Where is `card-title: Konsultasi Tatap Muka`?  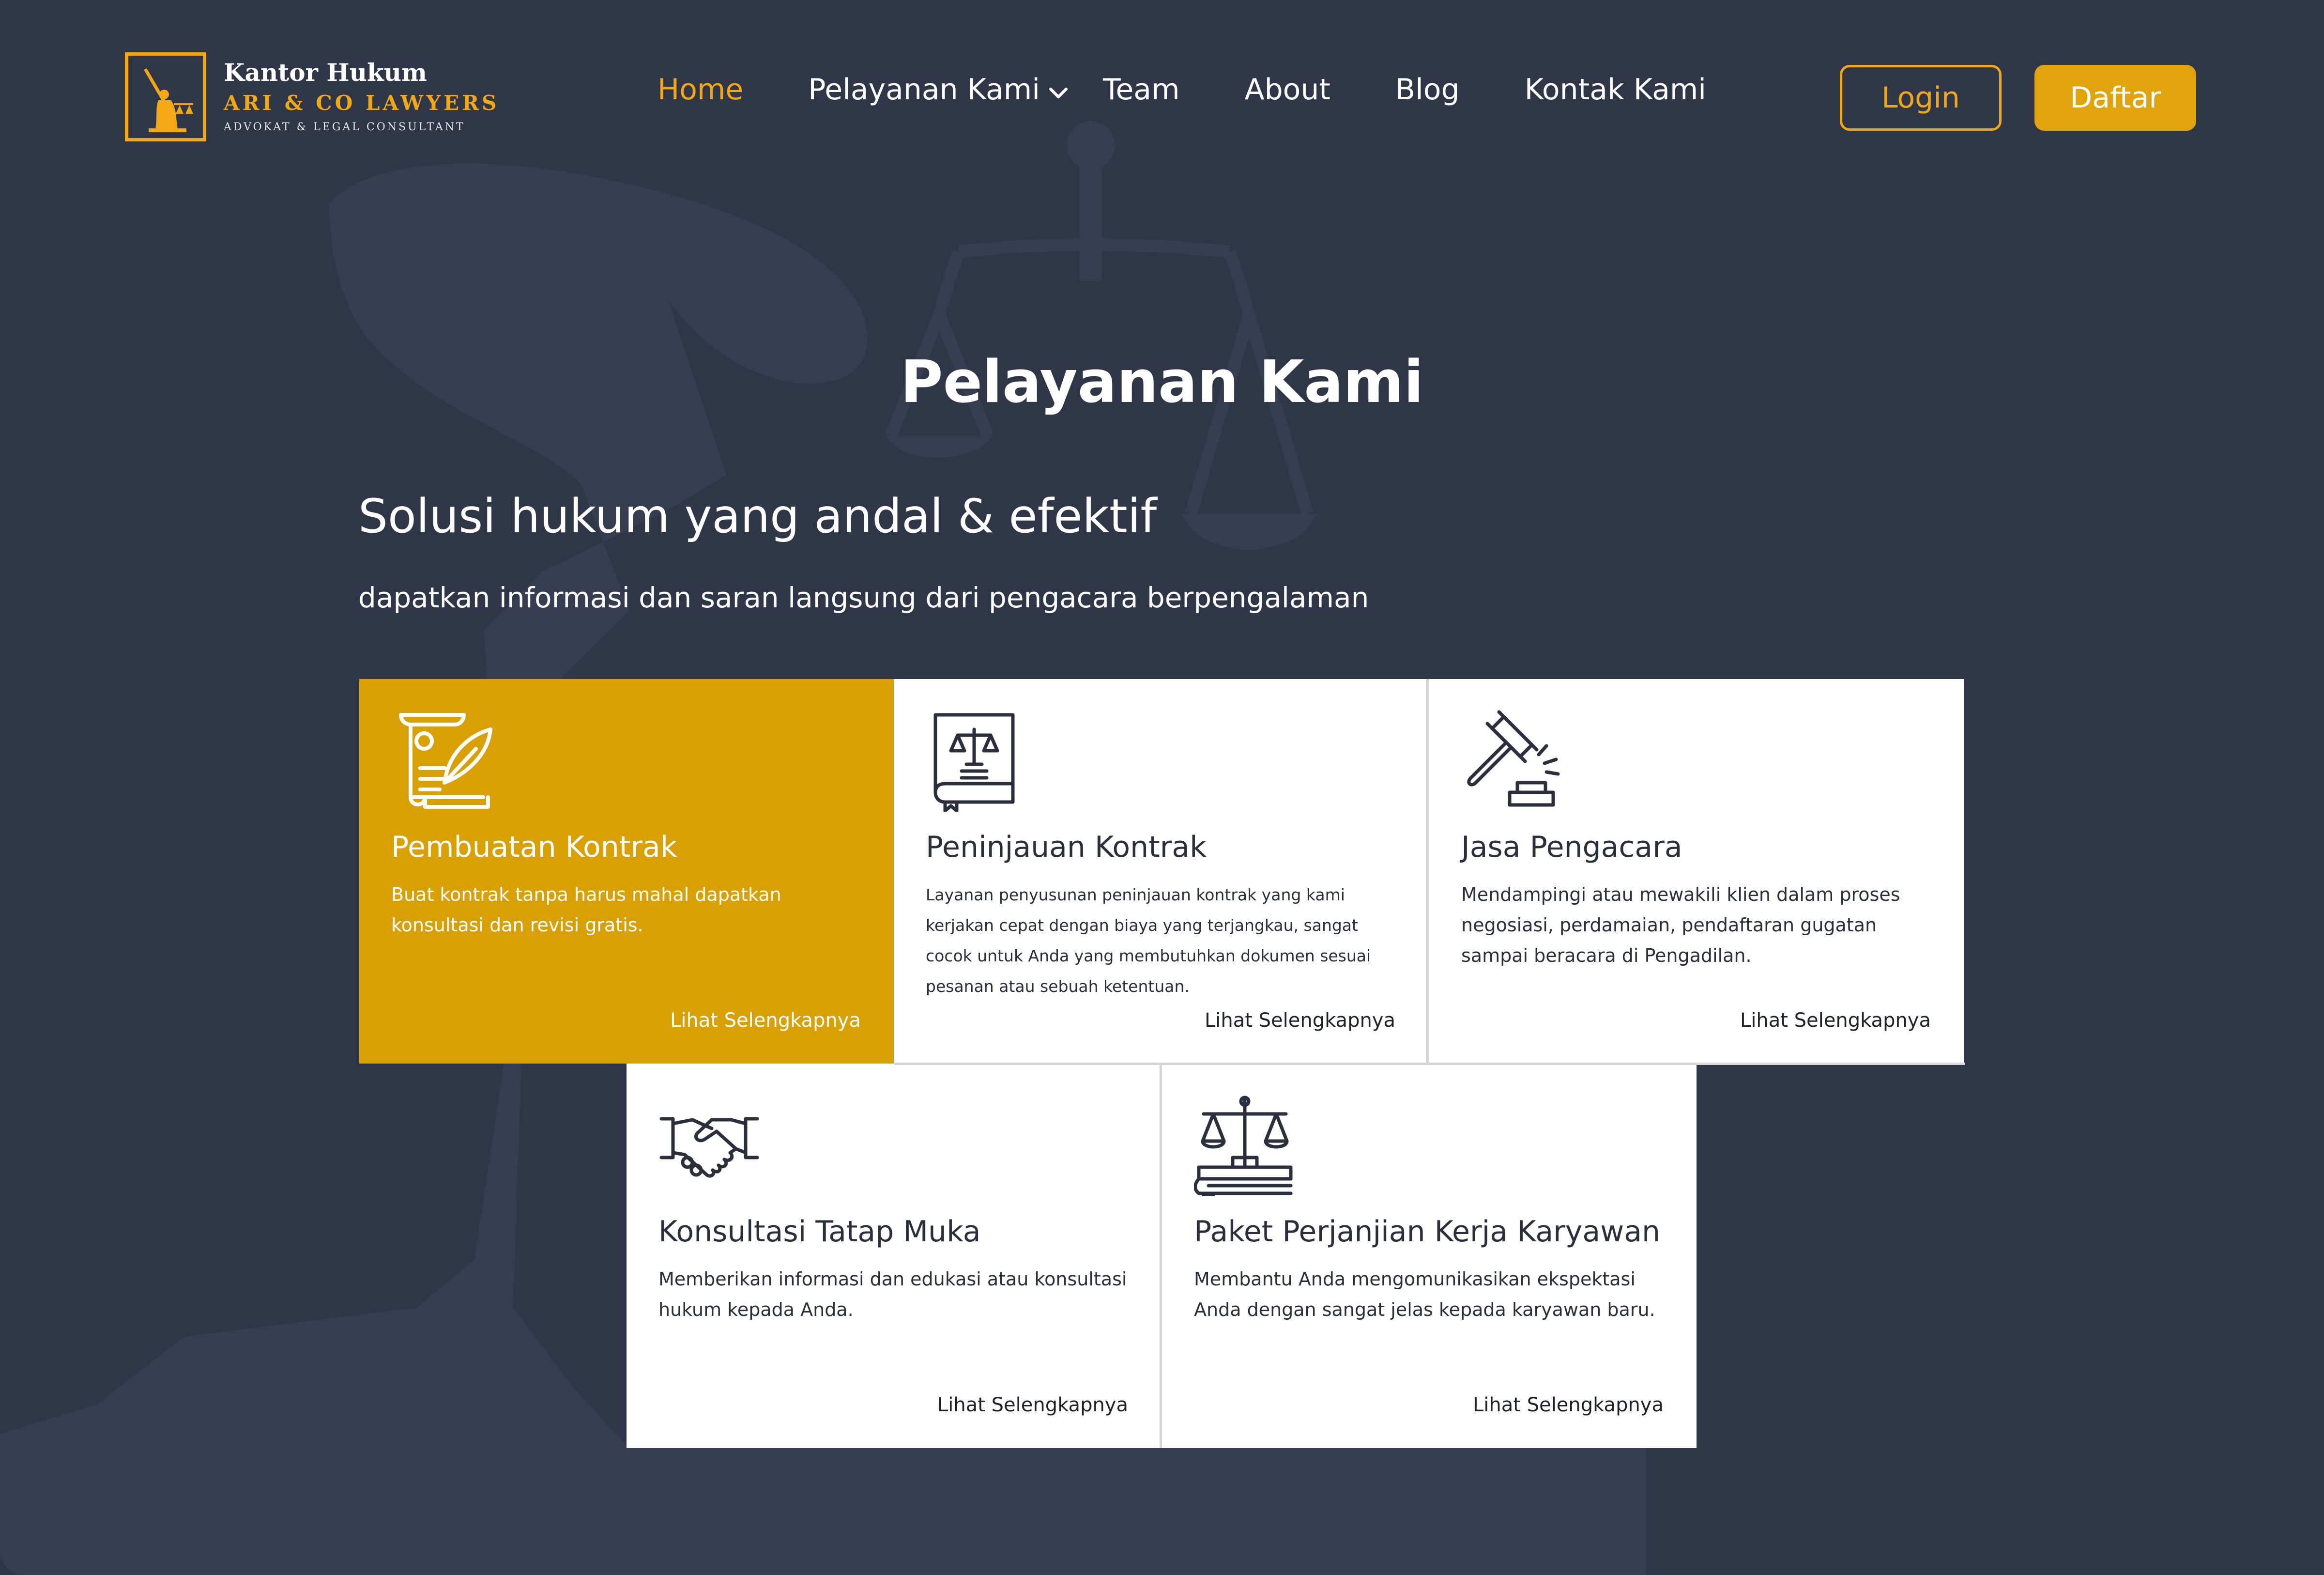 card-title: Konsultasi Tatap Muka is located at coordinates (820, 1232).